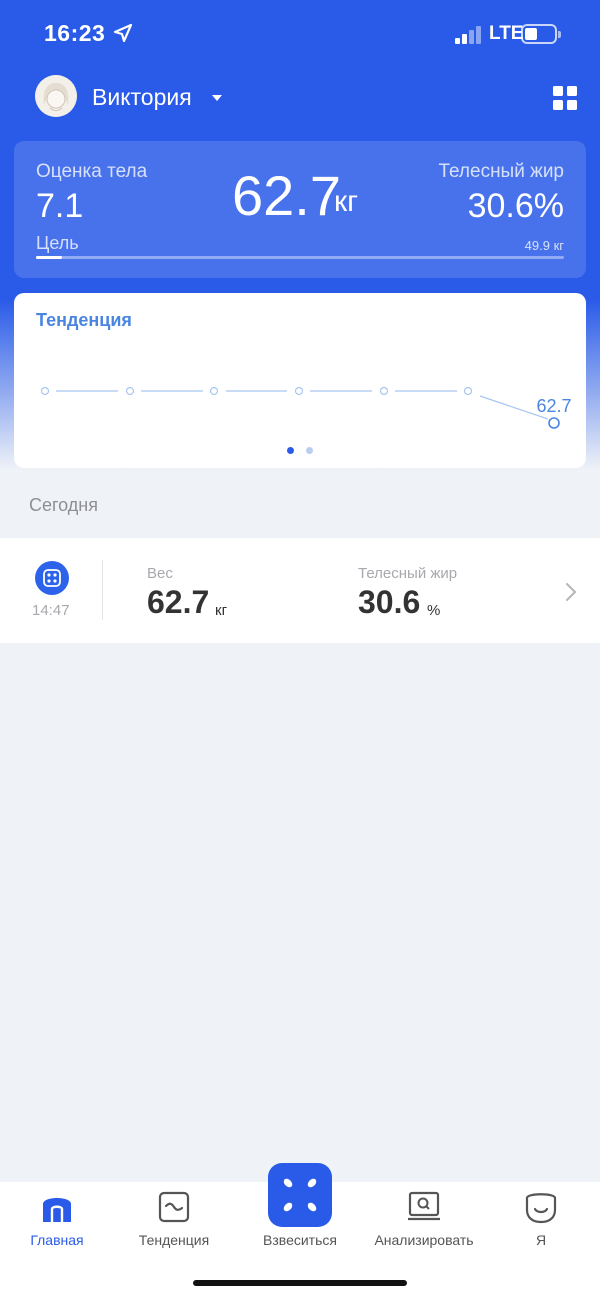  Describe the element at coordinates (309, 450) in the screenshot. I see `page-dot` at that location.